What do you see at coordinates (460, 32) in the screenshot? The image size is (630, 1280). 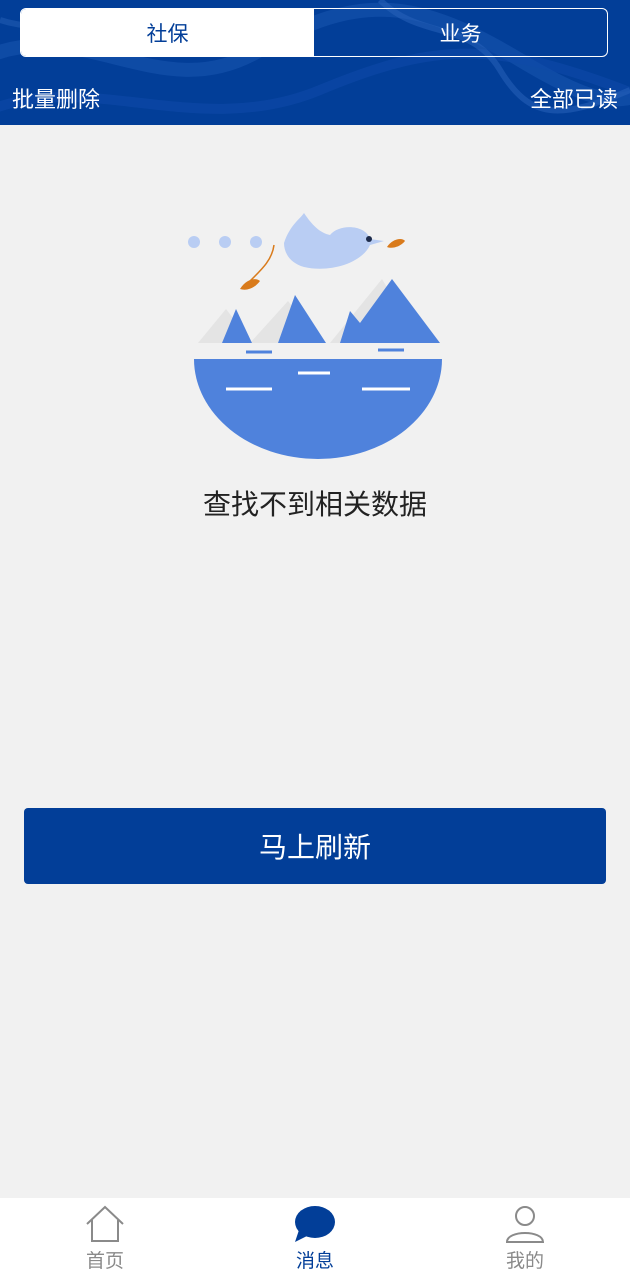 I see `tab-business: 业务` at bounding box center [460, 32].